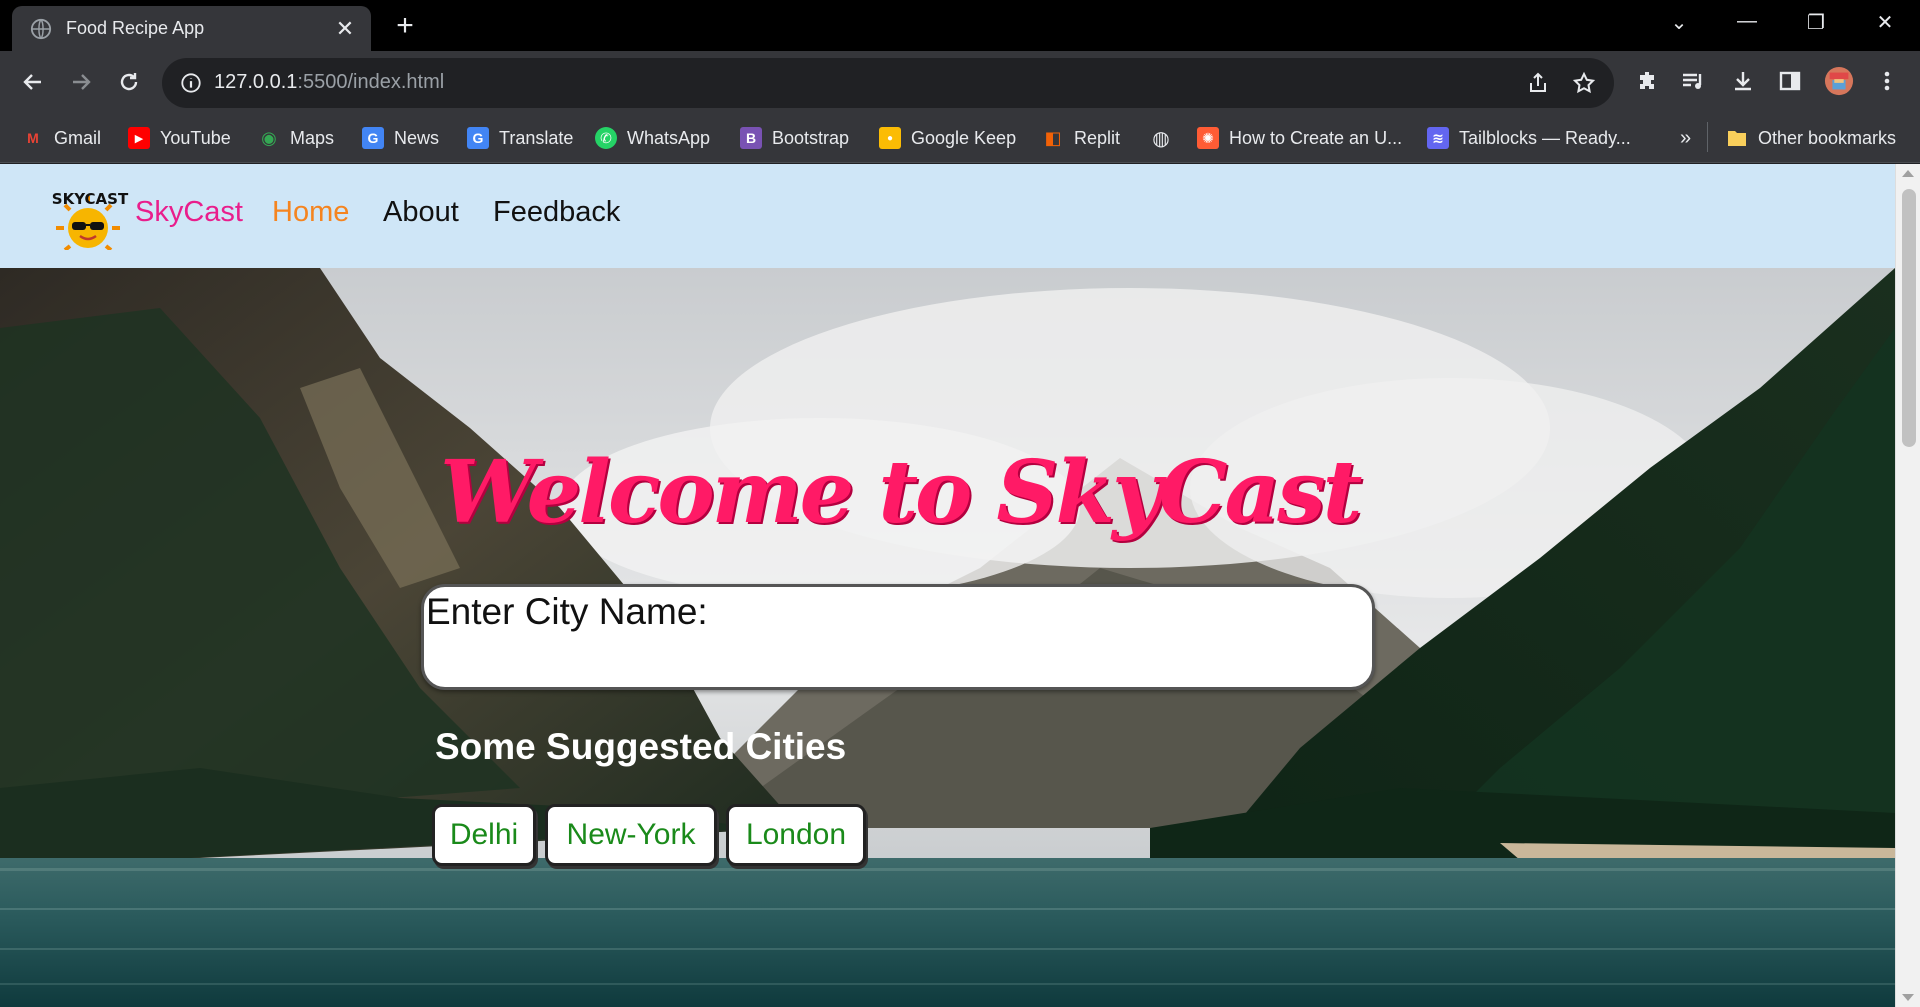 The height and width of the screenshot is (1007, 1920). I want to click on forward-arrow-icon, so click(82, 82).